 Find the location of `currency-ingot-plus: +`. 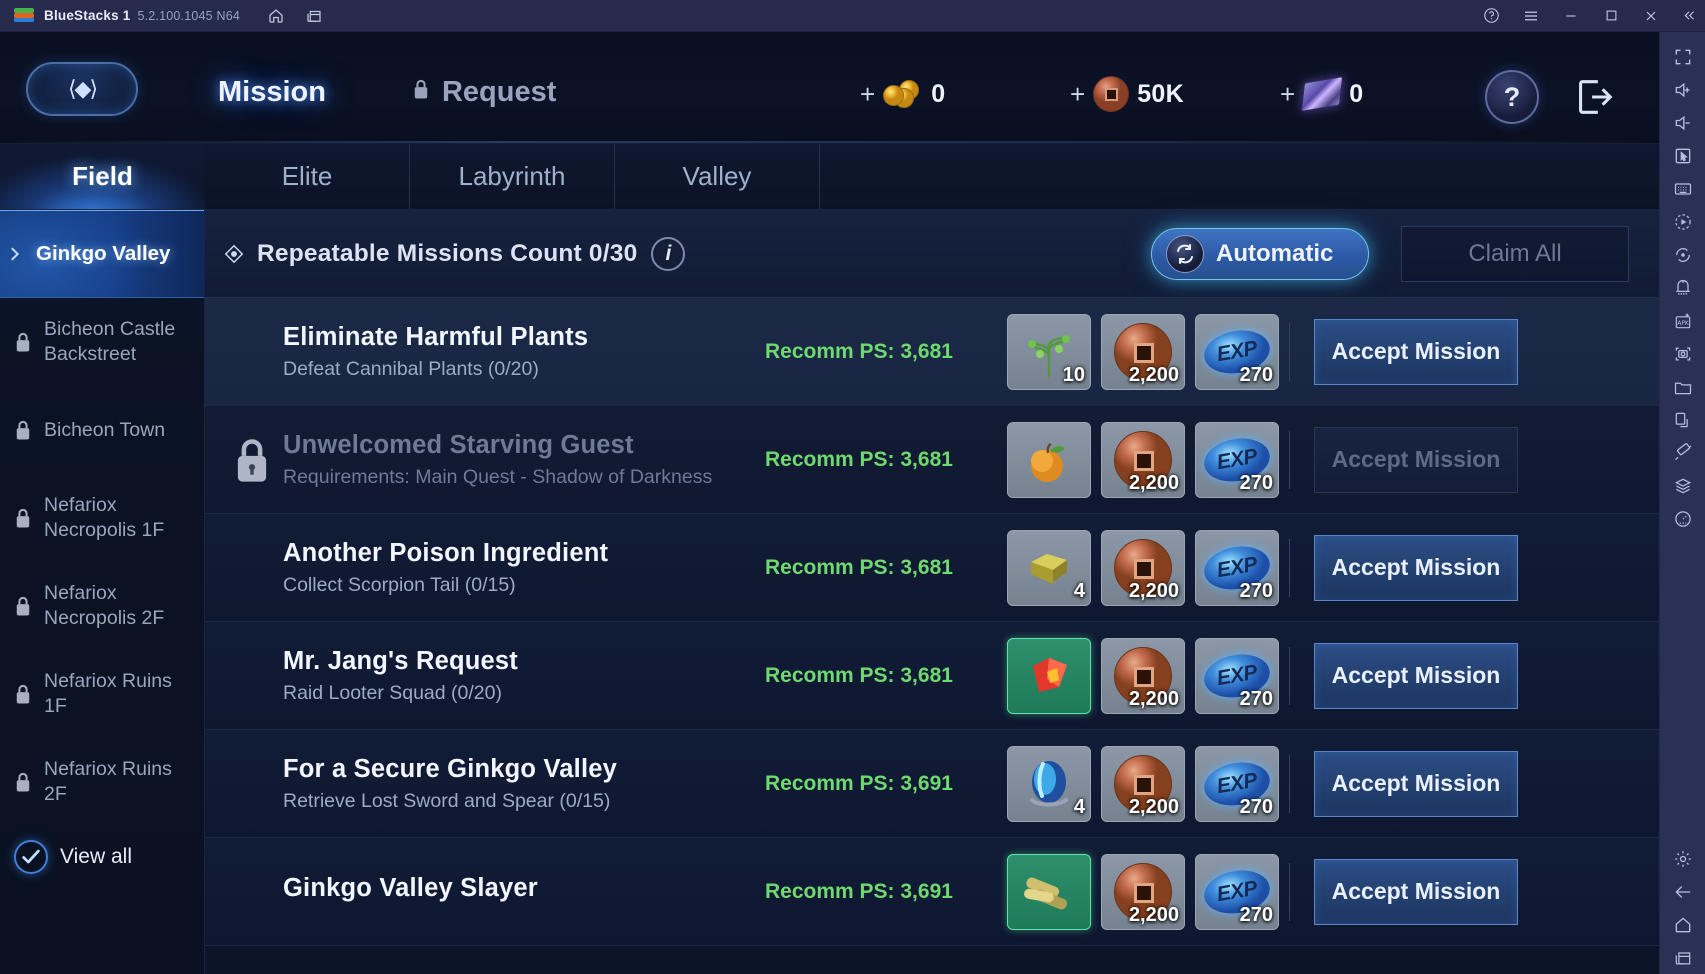

currency-ingot-plus: + is located at coordinates (1287, 94).